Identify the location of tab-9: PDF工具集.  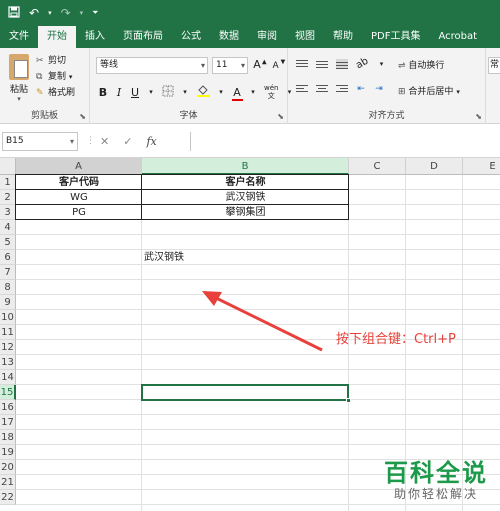
(395, 37).